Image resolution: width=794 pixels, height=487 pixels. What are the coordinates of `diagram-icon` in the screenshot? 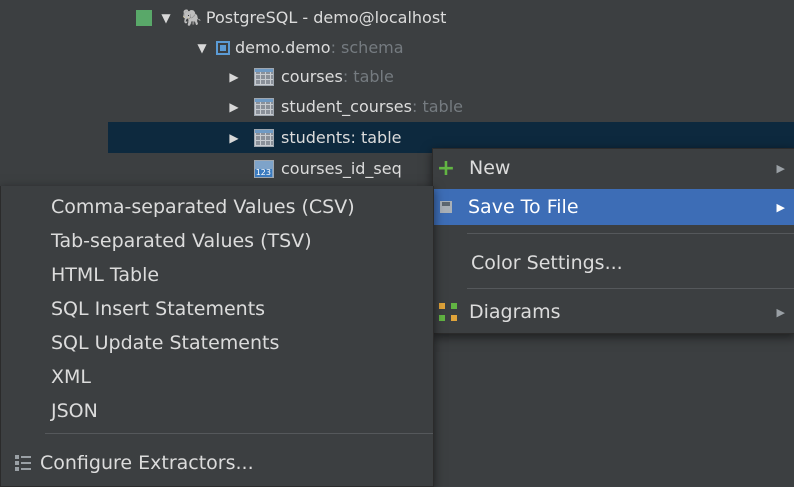 It's located at (448, 312).